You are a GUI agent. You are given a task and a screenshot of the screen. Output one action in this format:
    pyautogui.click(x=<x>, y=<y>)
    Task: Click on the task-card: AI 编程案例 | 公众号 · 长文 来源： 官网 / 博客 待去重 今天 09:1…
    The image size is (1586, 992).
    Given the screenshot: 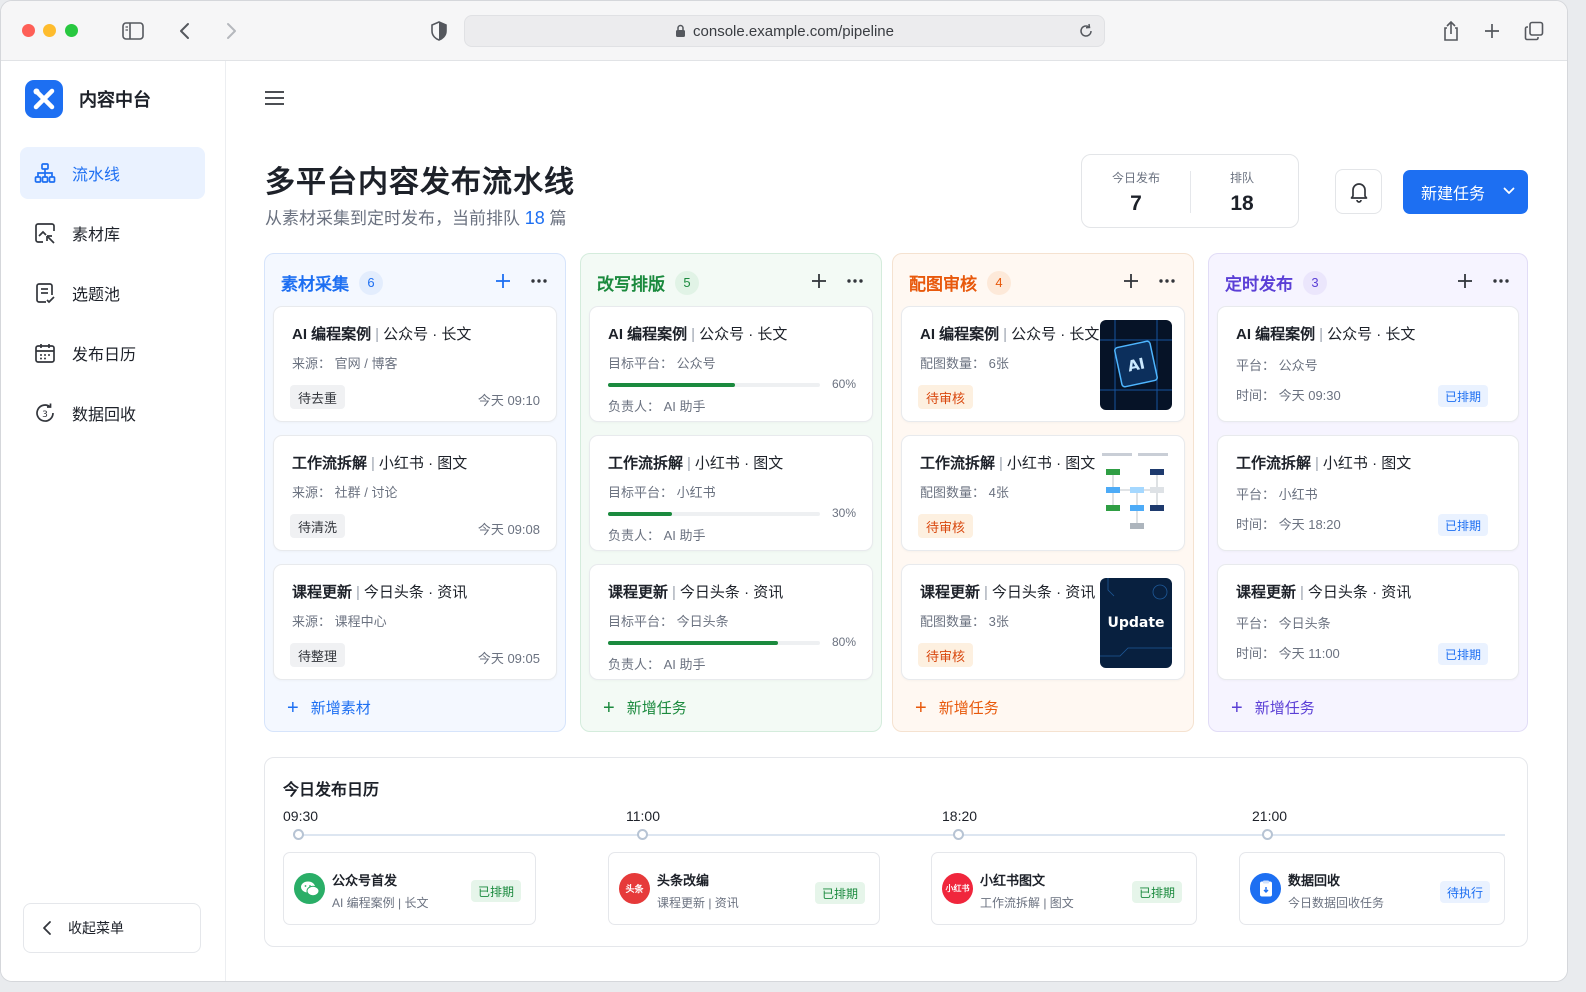 What is the action you would take?
    pyautogui.click(x=415, y=364)
    